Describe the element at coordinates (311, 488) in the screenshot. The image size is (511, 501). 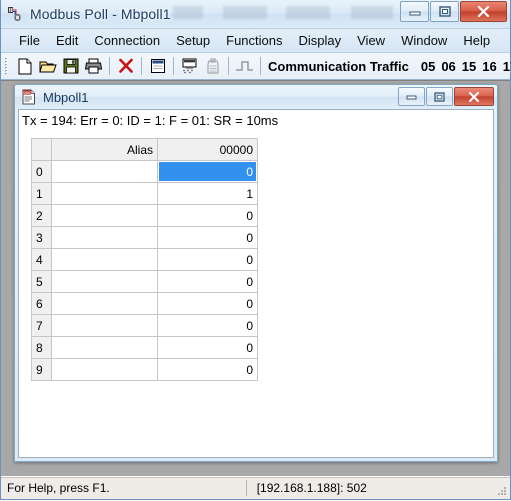
I see `status-connection-text: [192.168.1.188]: 502` at that location.